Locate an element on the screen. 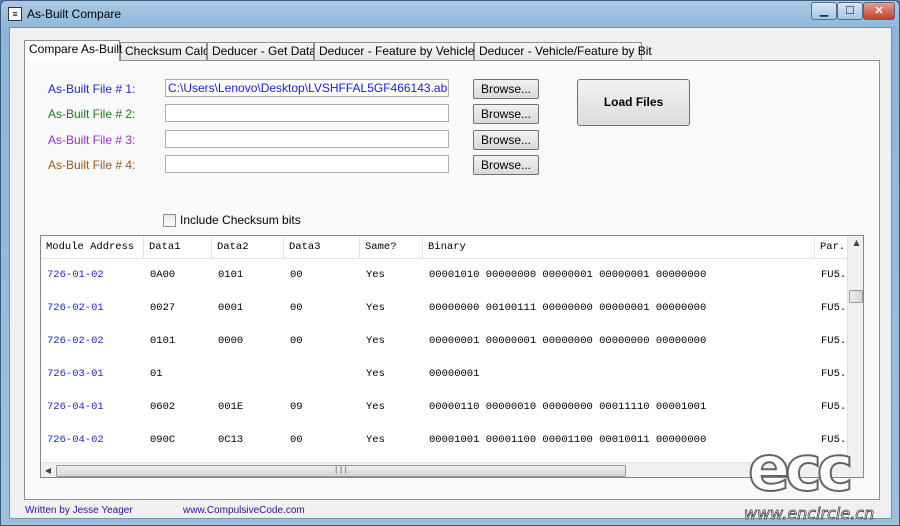  website-link: www.CompulsiveCode.com is located at coordinates (244, 510).